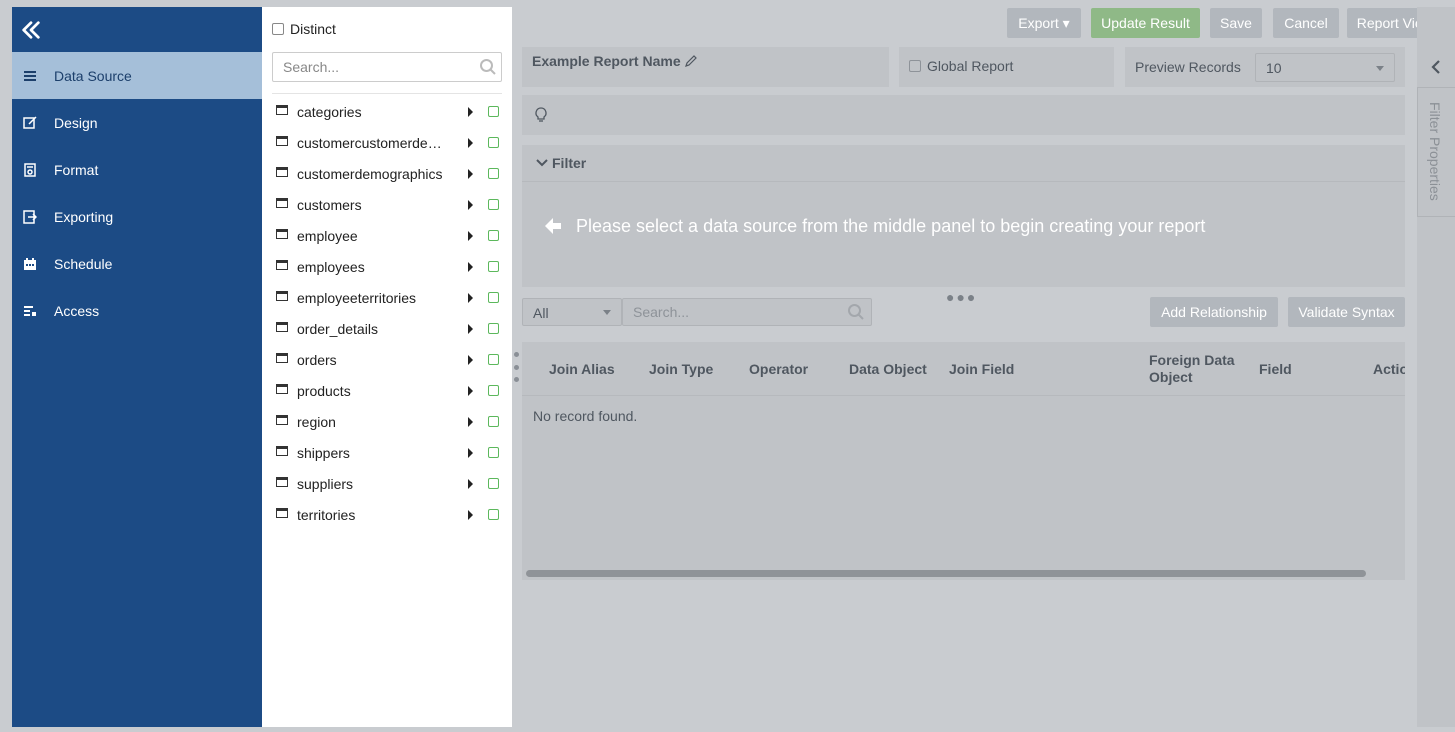 The height and width of the screenshot is (732, 1455). I want to click on nav-item-label: Exporting, so click(84, 216).